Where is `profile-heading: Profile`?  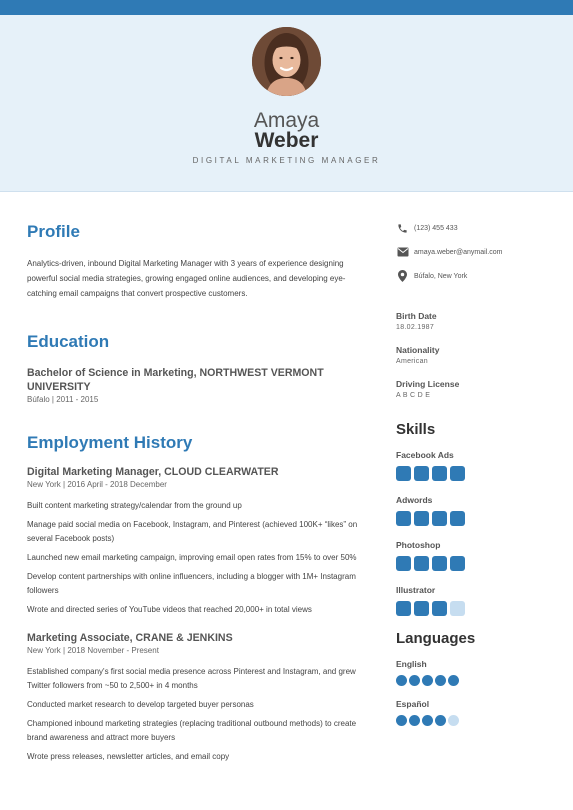 profile-heading: Profile is located at coordinates (53, 231).